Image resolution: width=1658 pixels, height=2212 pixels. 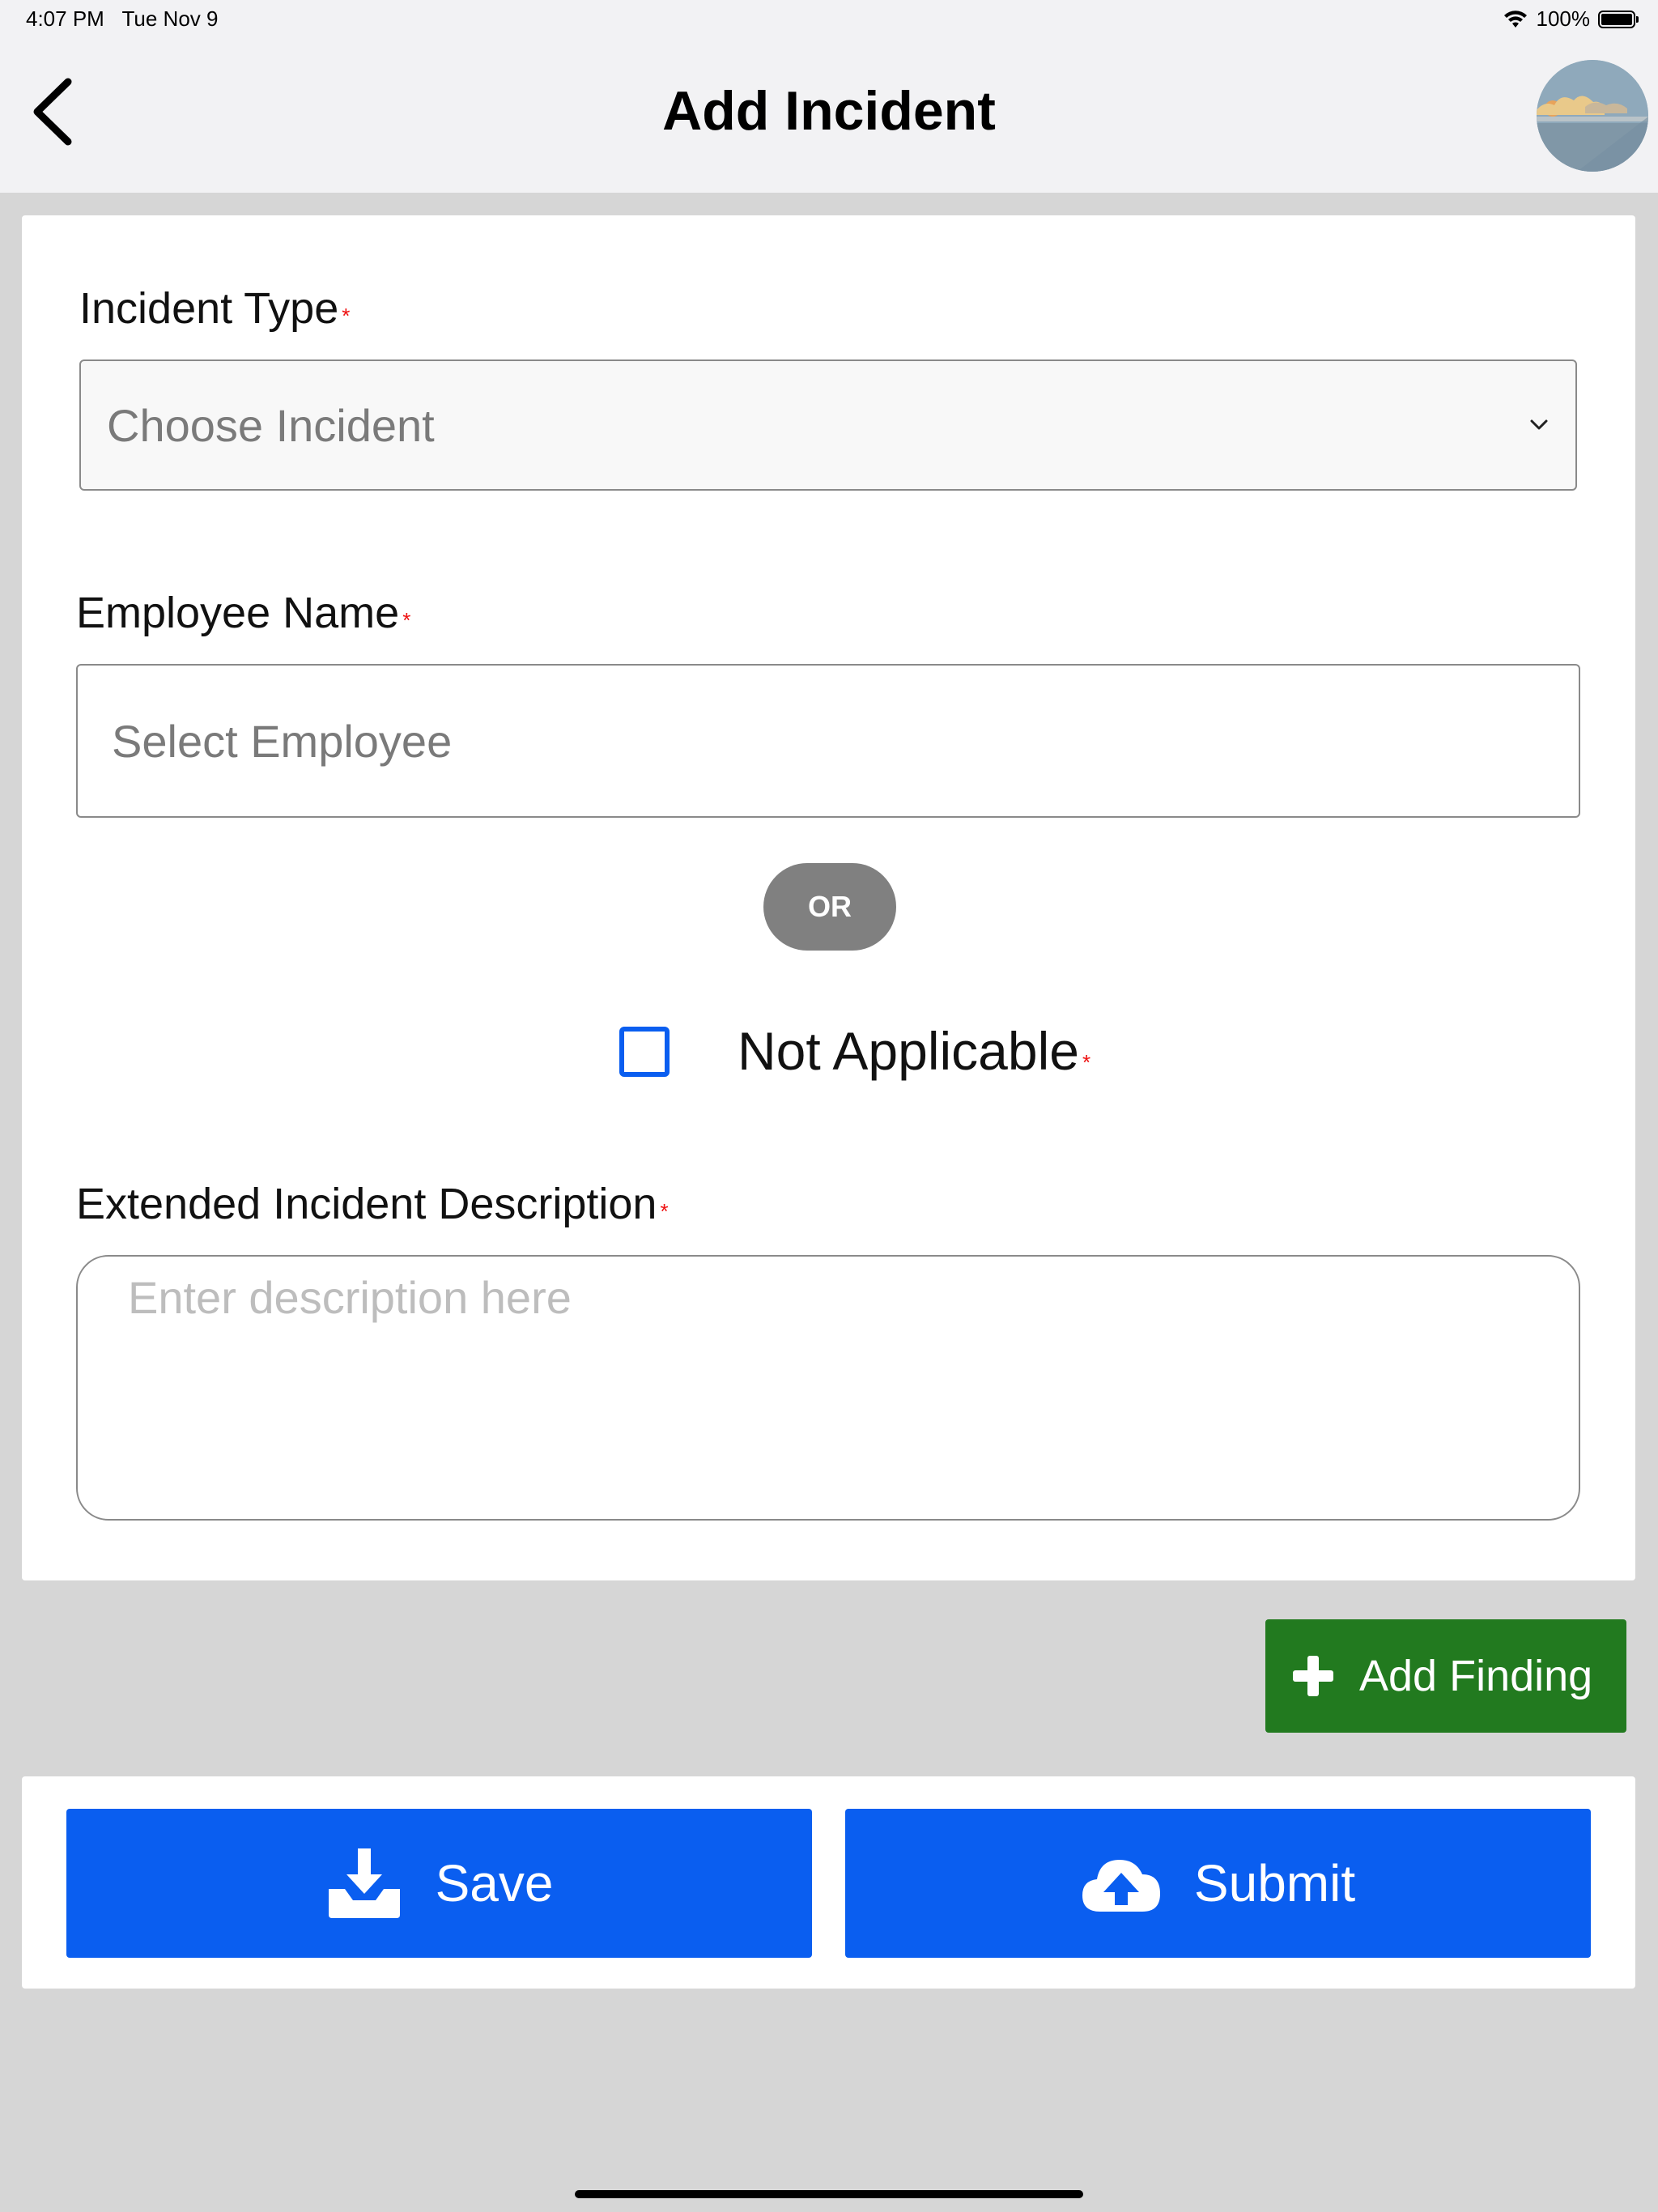 I want to click on status-date: Tue Nov 9, so click(x=170, y=19).